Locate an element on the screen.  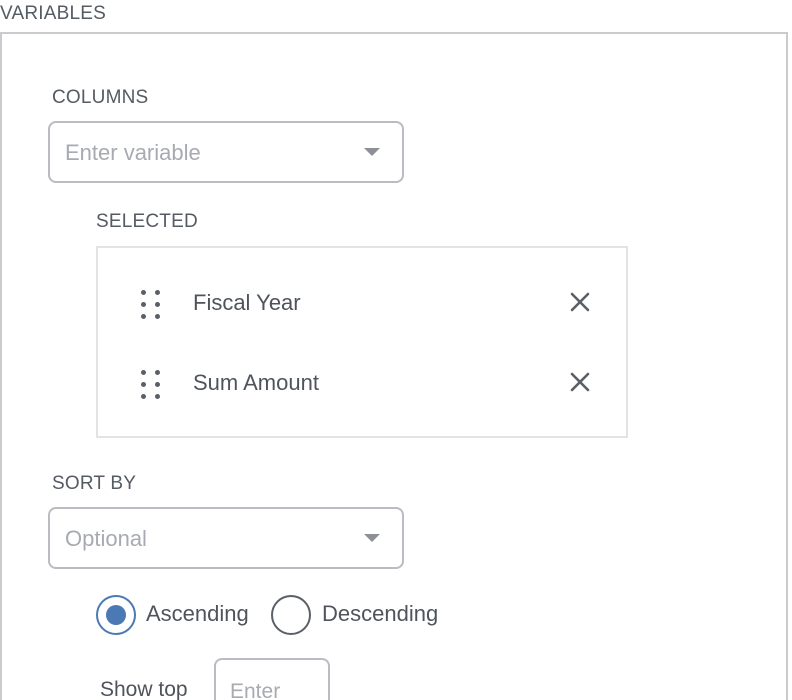
selected-item: Sum Amount is located at coordinates (362, 386).